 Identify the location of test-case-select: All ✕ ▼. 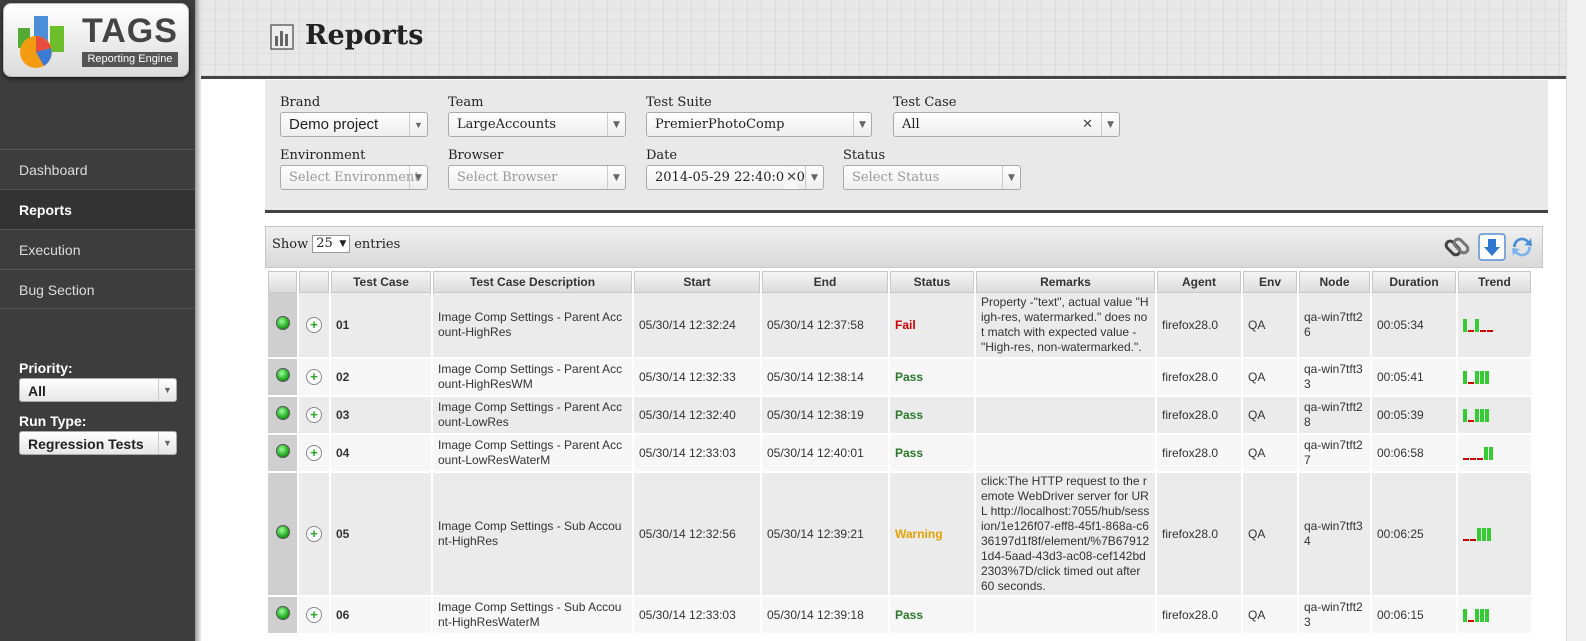
(1006, 124).